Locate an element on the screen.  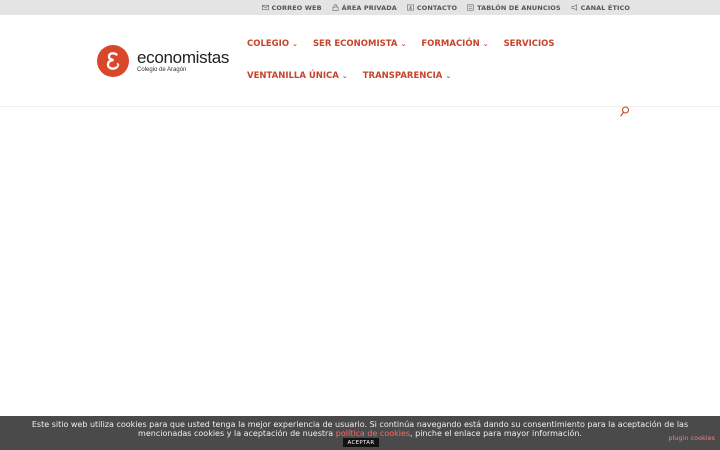
top-link-label: ÁREA PRIVADA is located at coordinates (369, 7).